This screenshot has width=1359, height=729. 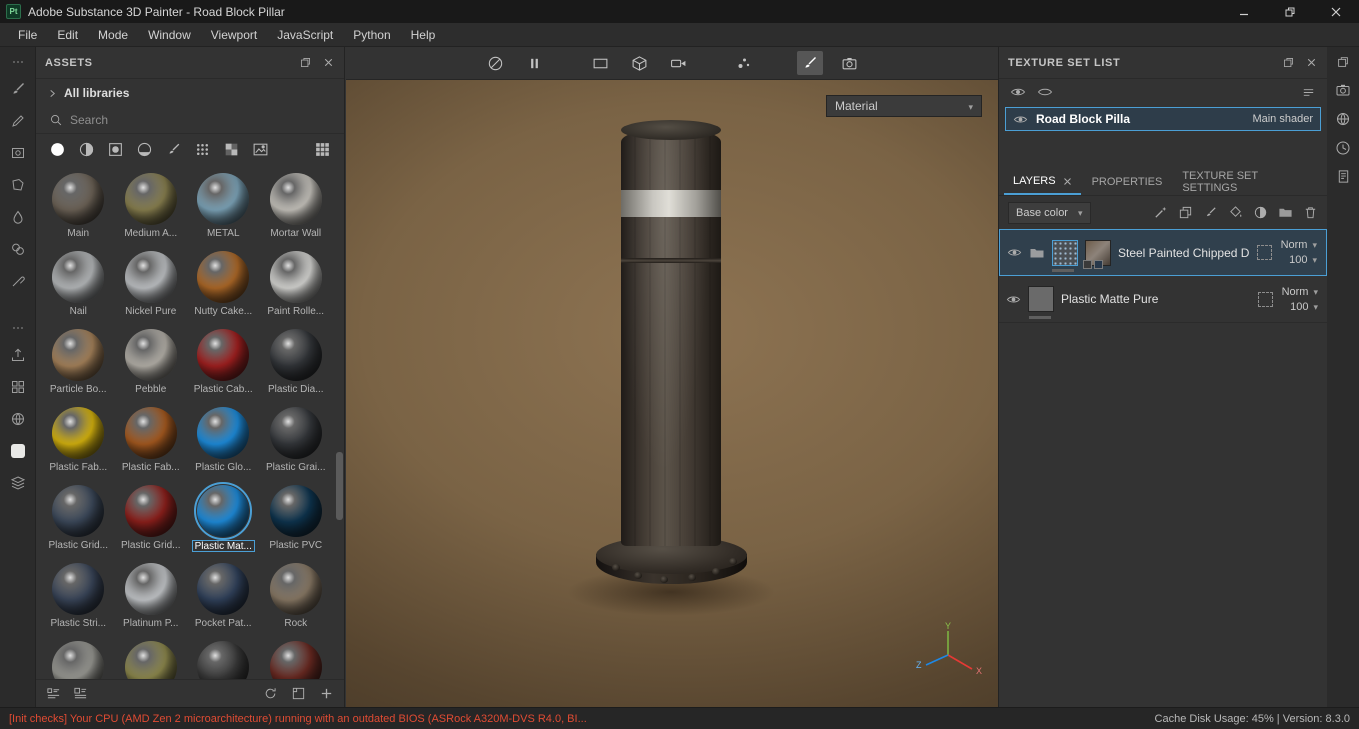 I want to click on menu-edit: Edit, so click(x=67, y=35).